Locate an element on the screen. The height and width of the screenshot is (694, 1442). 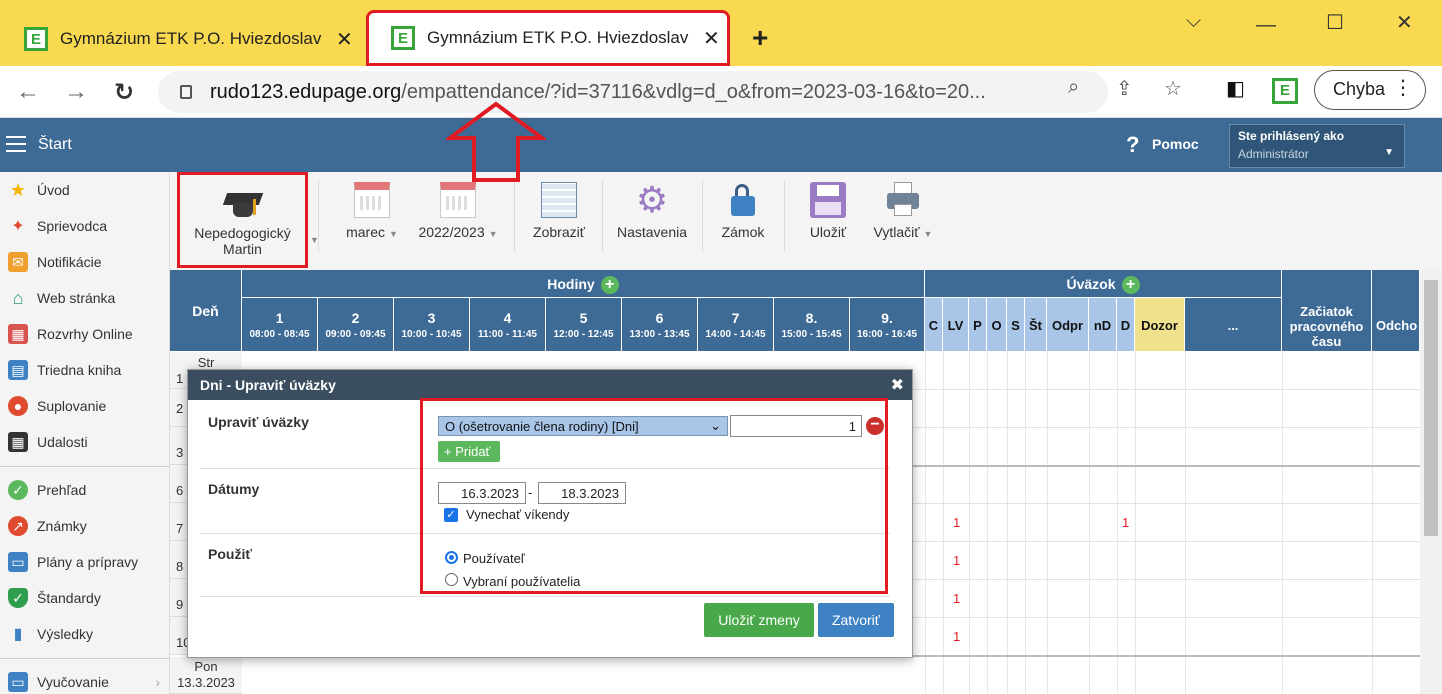
quantity-input: 1 is located at coordinates (796, 426).